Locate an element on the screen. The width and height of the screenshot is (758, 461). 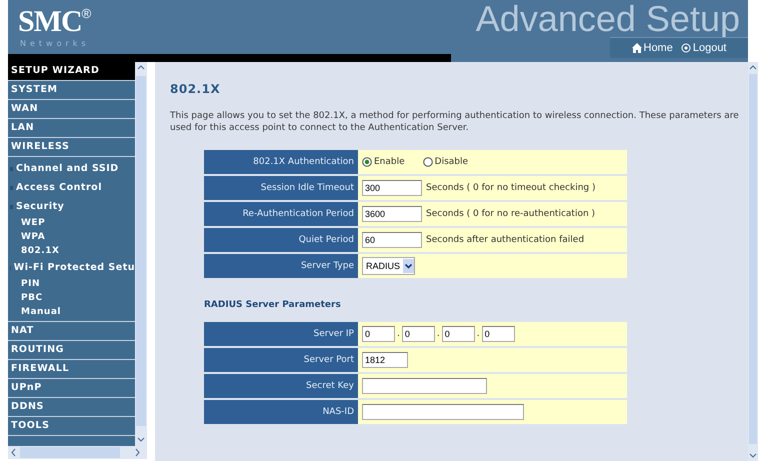
field-label: Re-Authentication Period is located at coordinates (281, 214).